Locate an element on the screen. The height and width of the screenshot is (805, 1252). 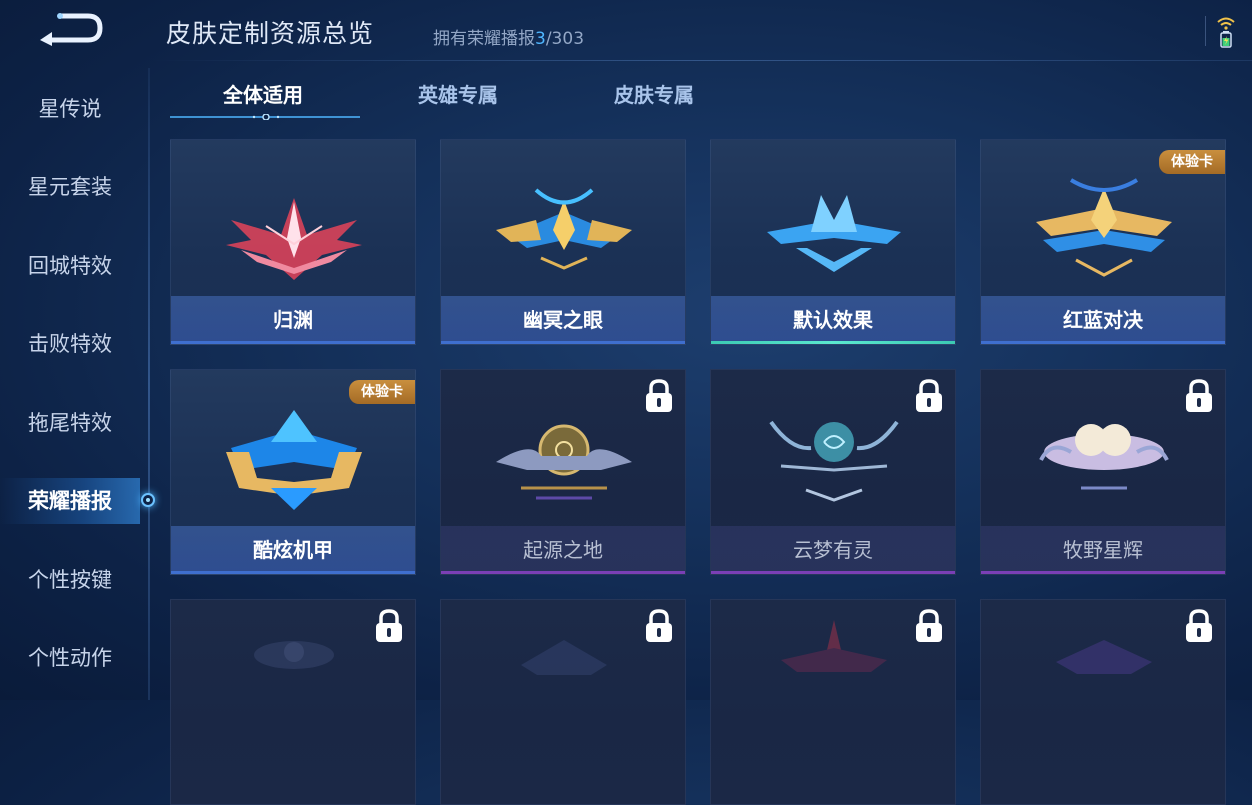
card-default-effect: 默认效果 is located at coordinates (833, 242).